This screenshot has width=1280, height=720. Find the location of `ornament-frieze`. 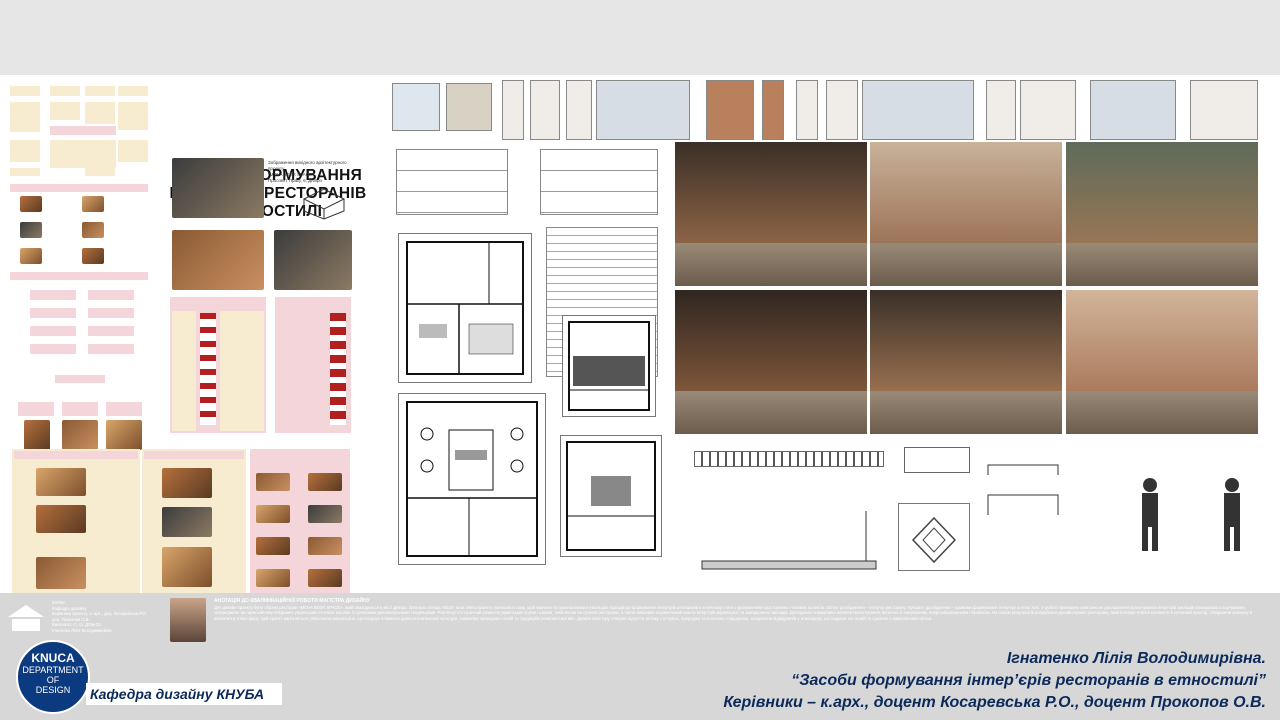

ornament-frieze is located at coordinates (789, 459).